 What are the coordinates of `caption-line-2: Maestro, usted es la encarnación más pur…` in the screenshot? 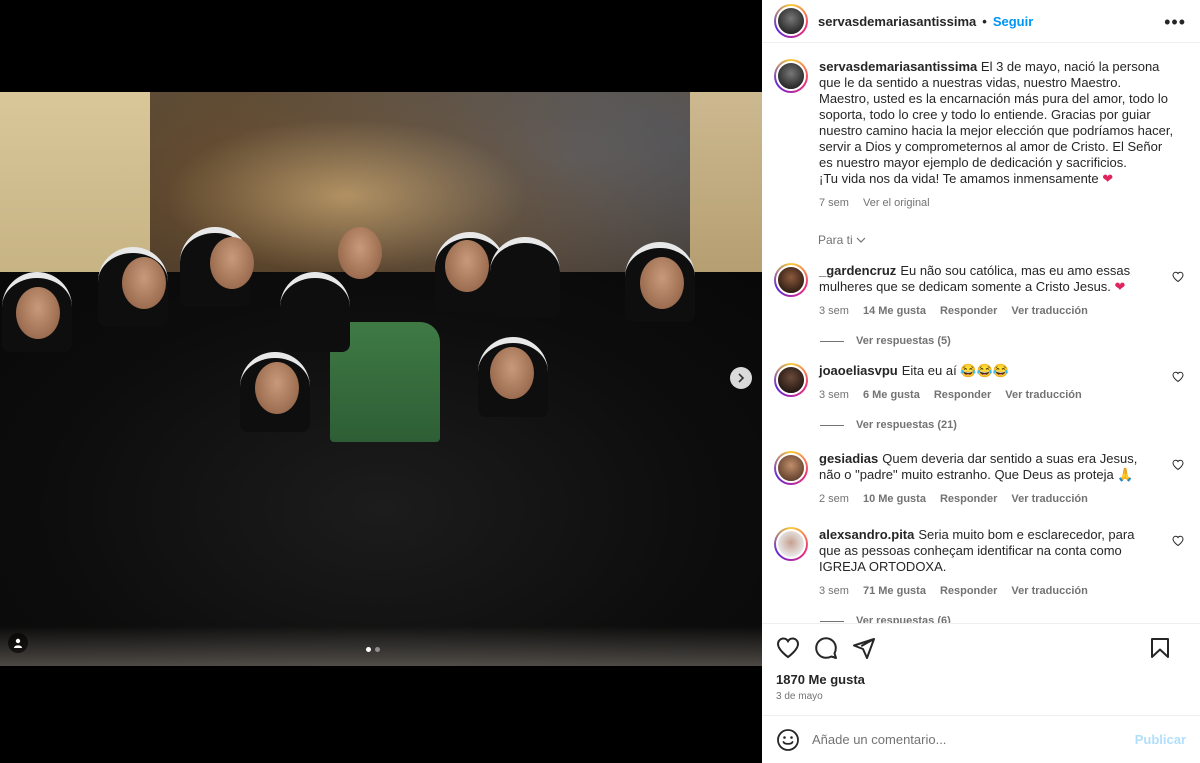 It's located at (996, 130).